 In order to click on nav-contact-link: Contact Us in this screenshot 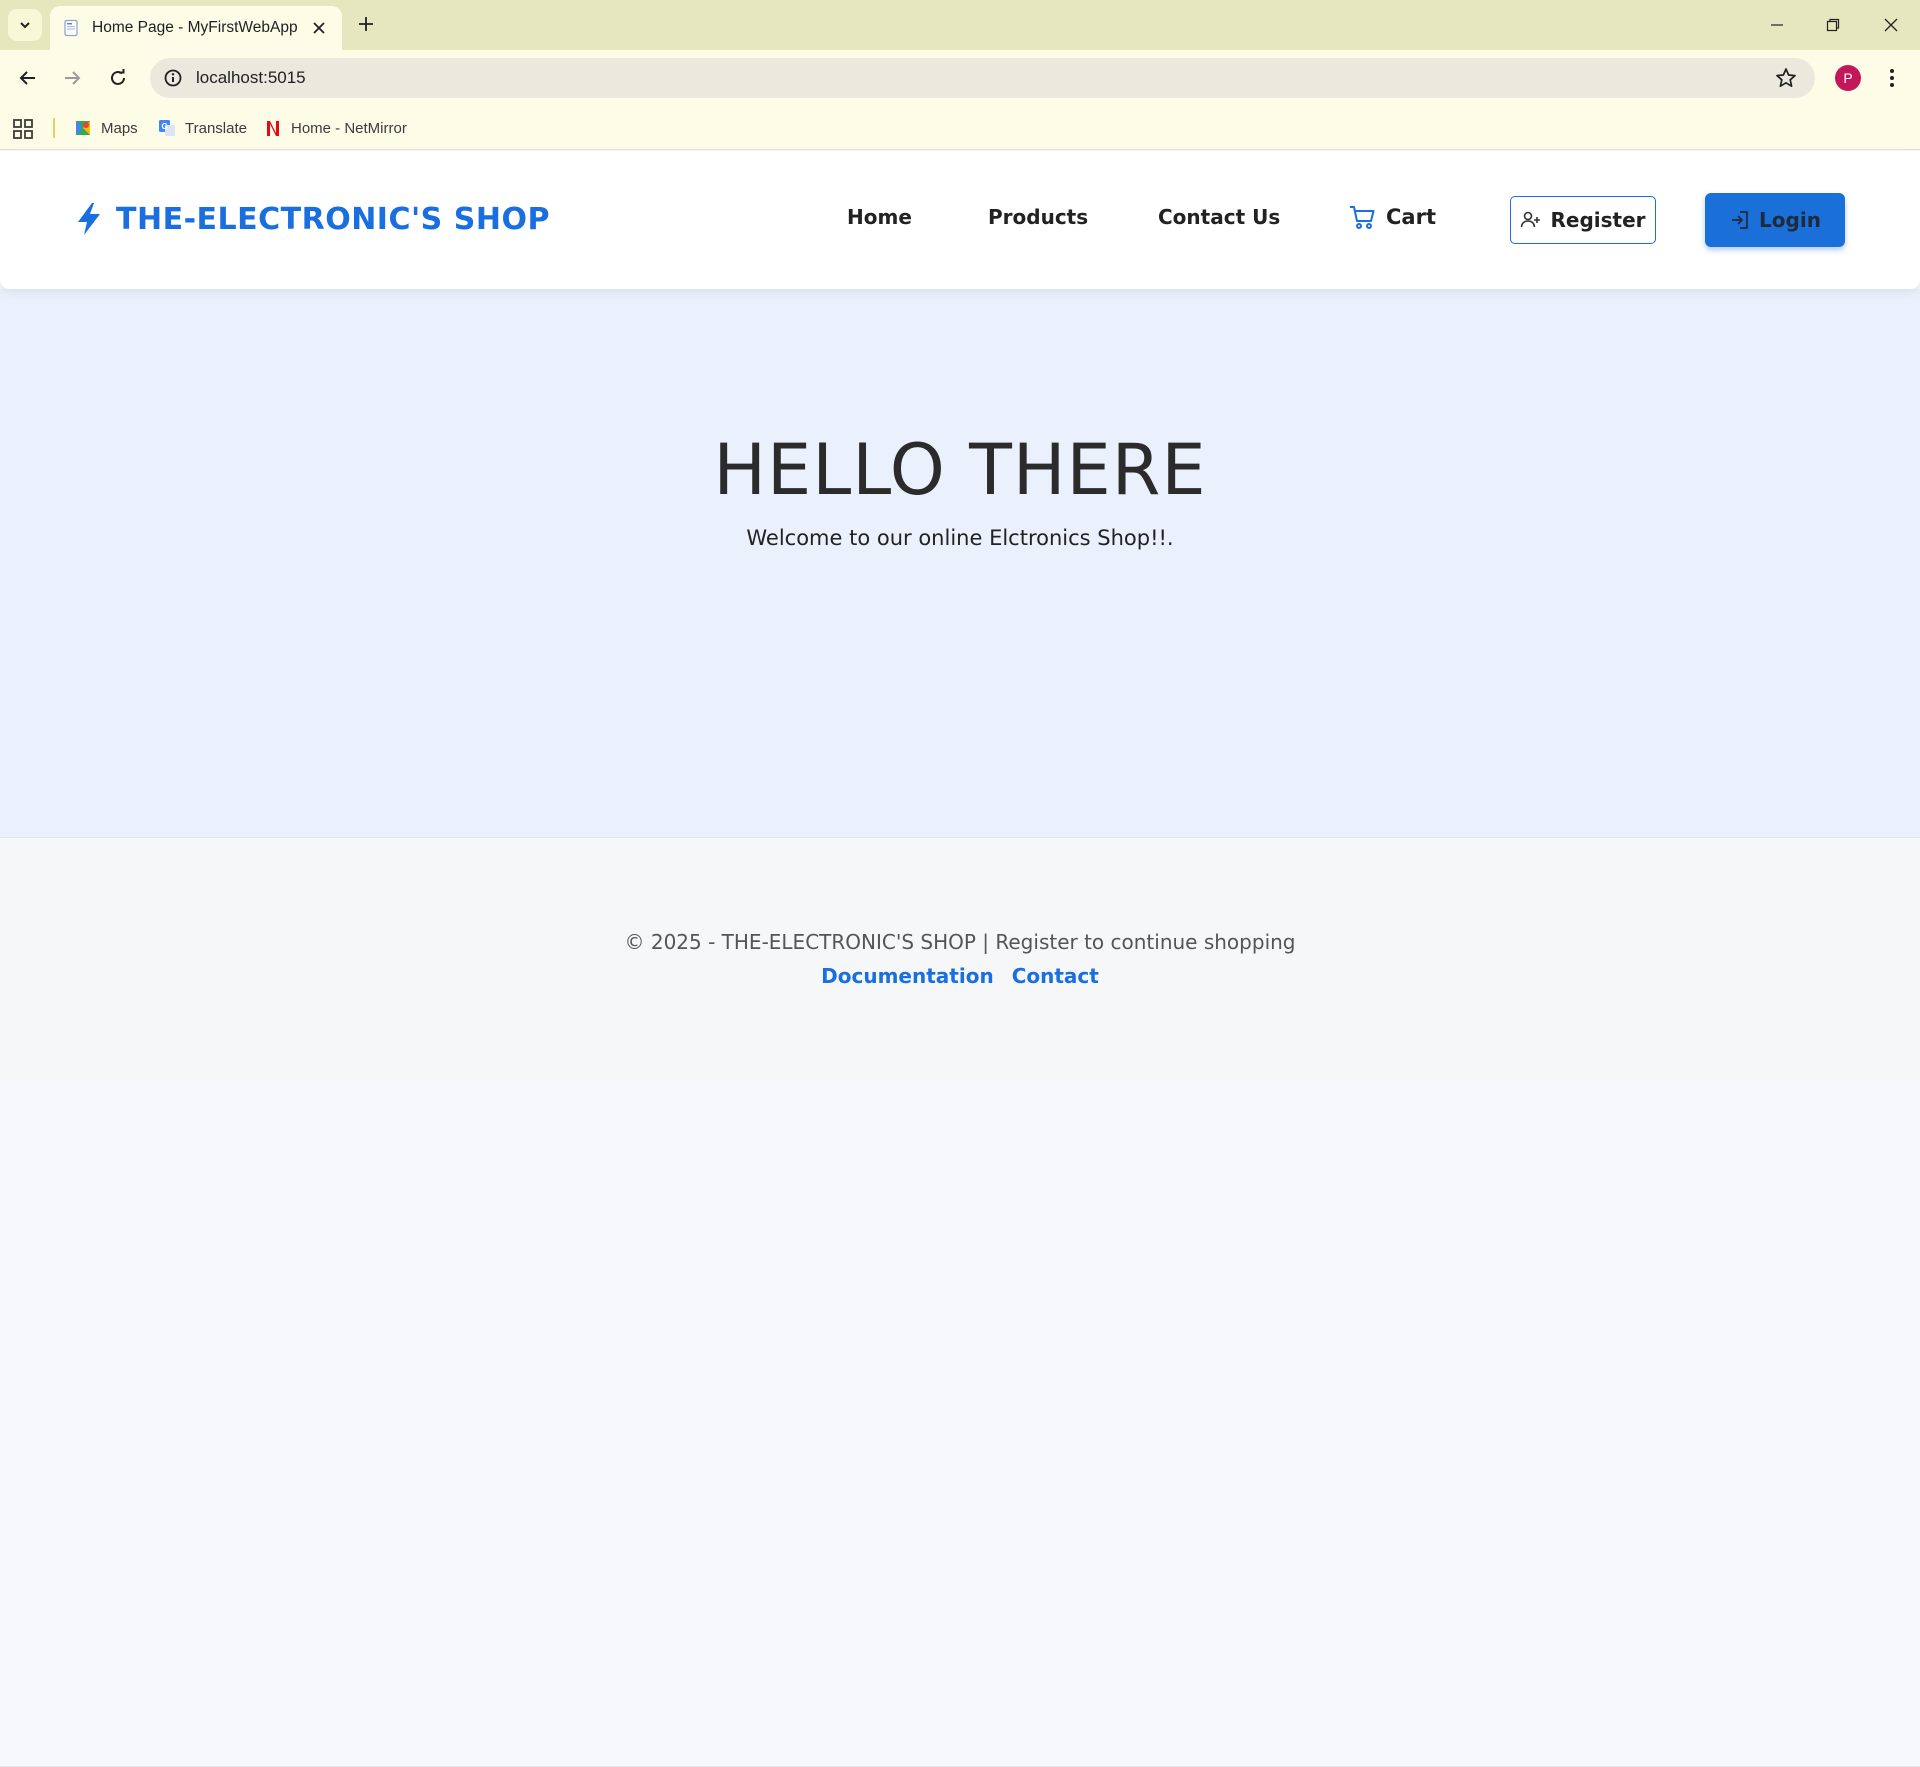, I will do `click(1219, 217)`.